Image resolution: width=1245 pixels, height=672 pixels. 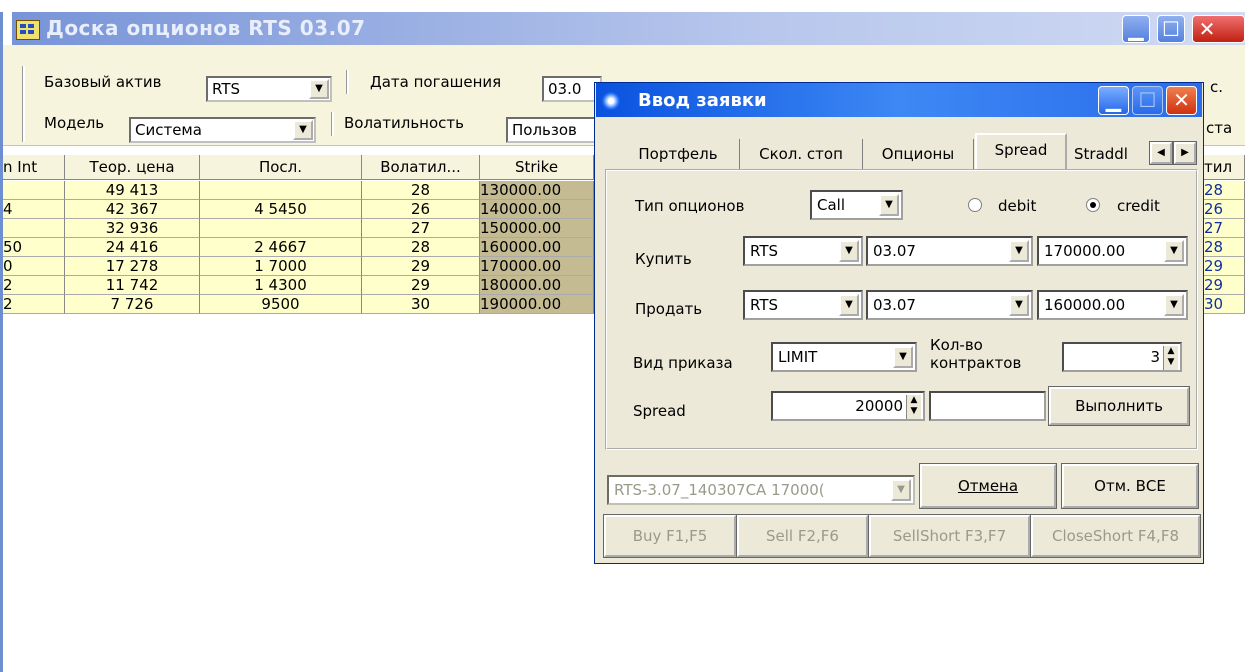 What do you see at coordinates (554, 130) in the screenshot?
I see `volatility-select: Пользов` at bounding box center [554, 130].